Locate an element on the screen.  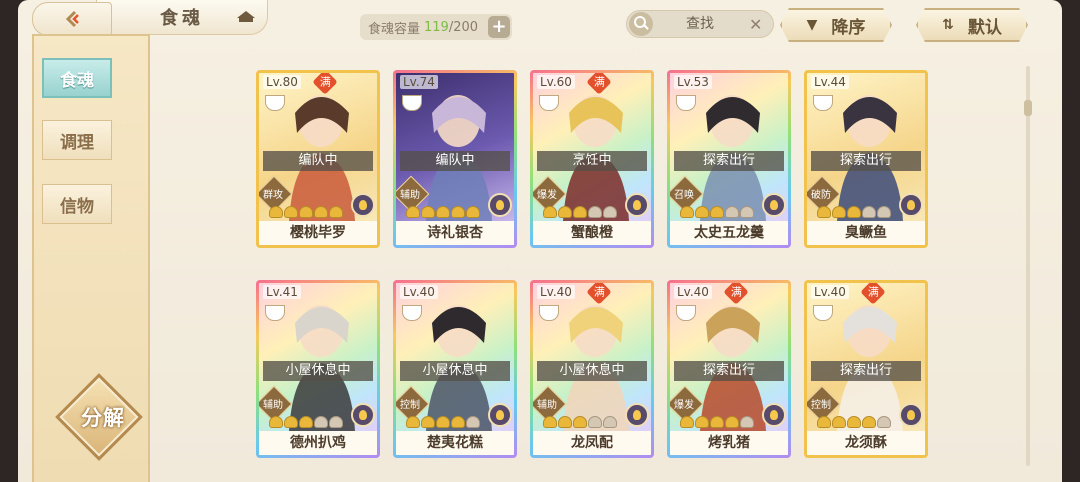
level-label: Lv.74 is located at coordinates (419, 82).